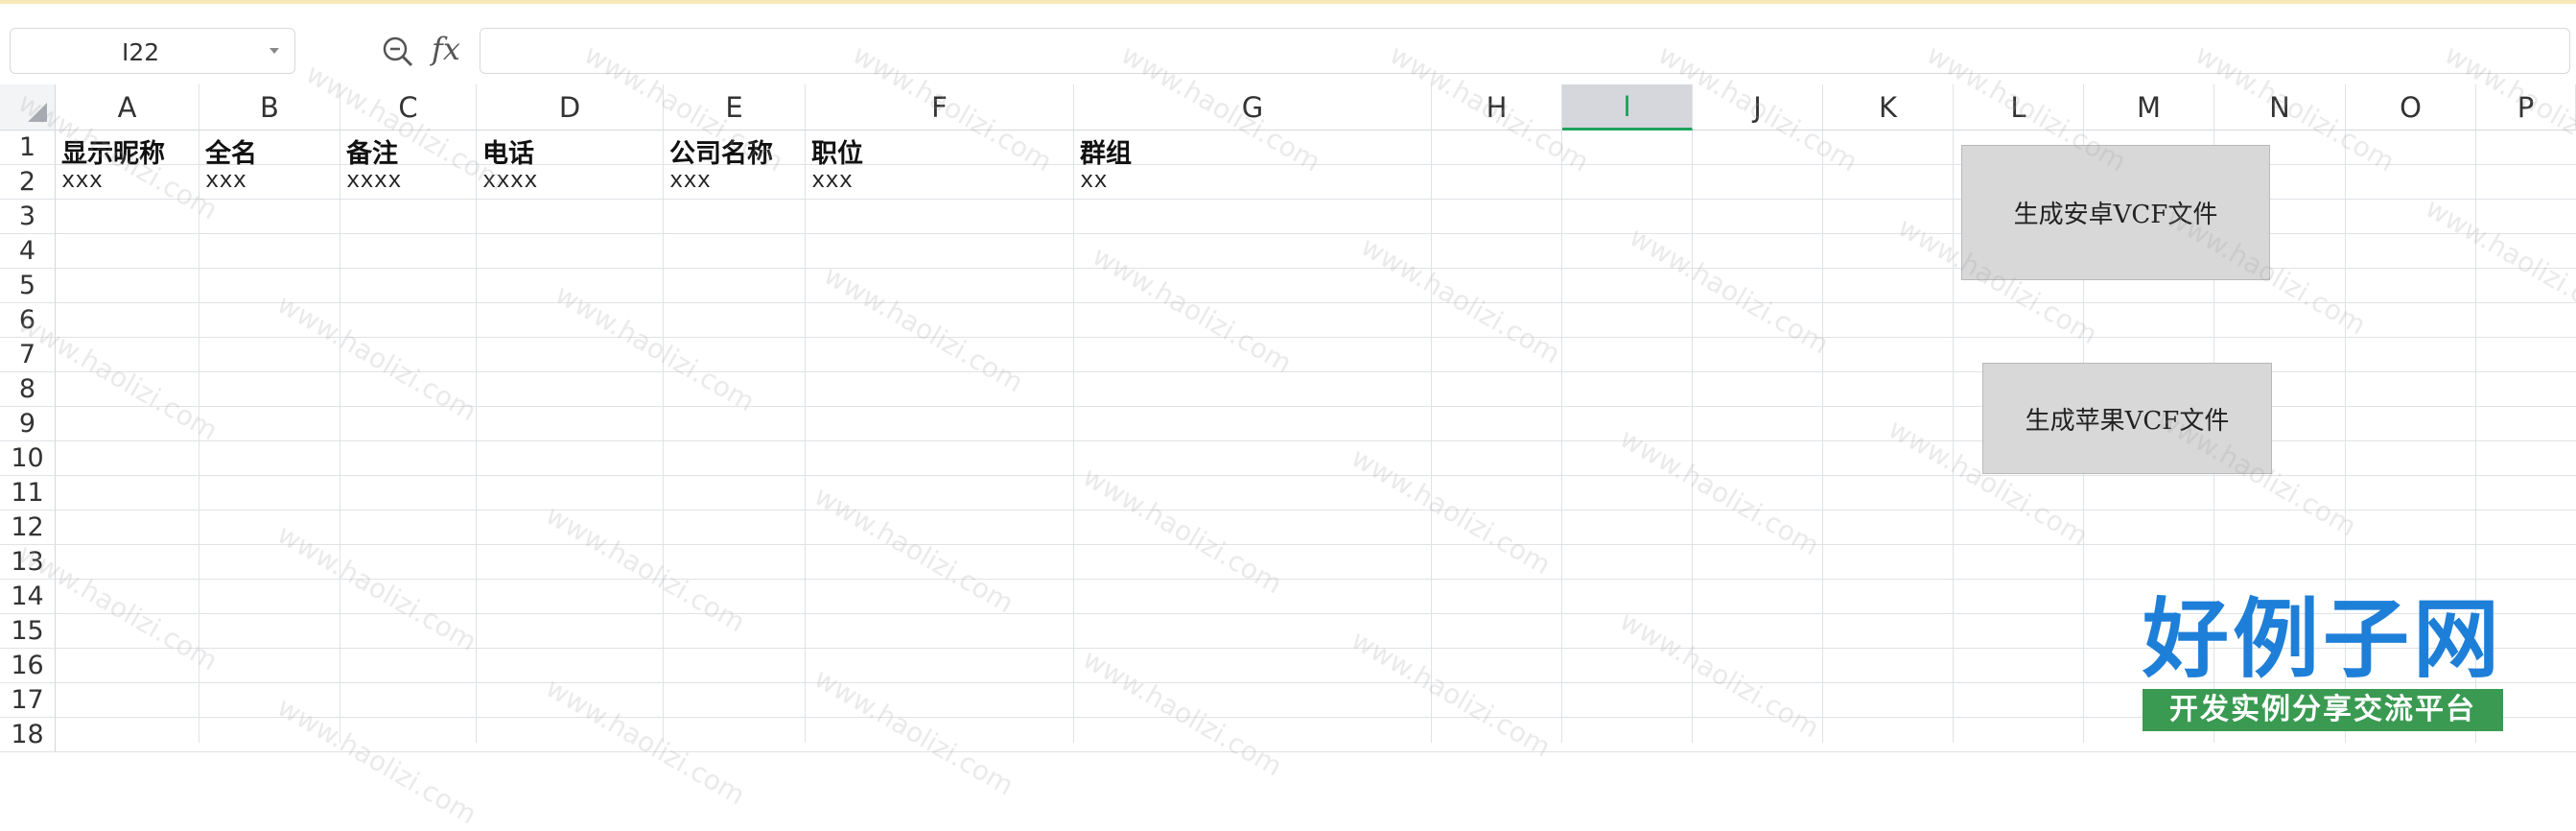  What do you see at coordinates (231, 151) in the screenshot?
I see `cell-b1: 全名` at bounding box center [231, 151].